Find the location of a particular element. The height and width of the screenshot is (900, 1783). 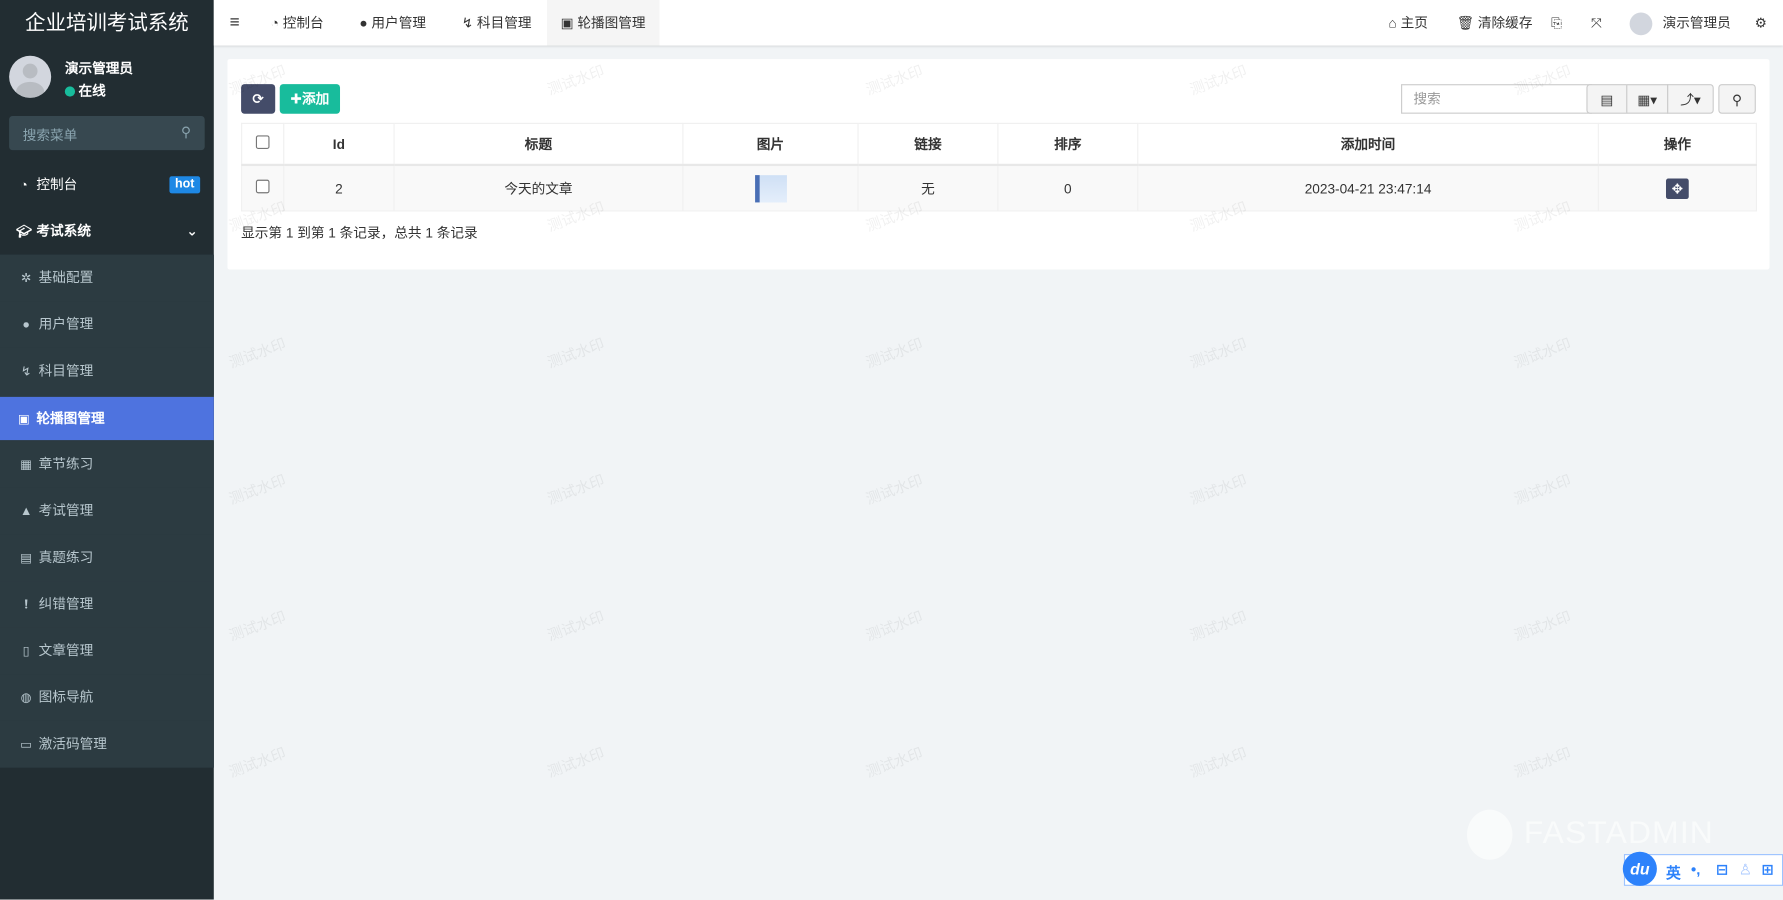

graduation-cap-icon: ▲ is located at coordinates (26, 511).